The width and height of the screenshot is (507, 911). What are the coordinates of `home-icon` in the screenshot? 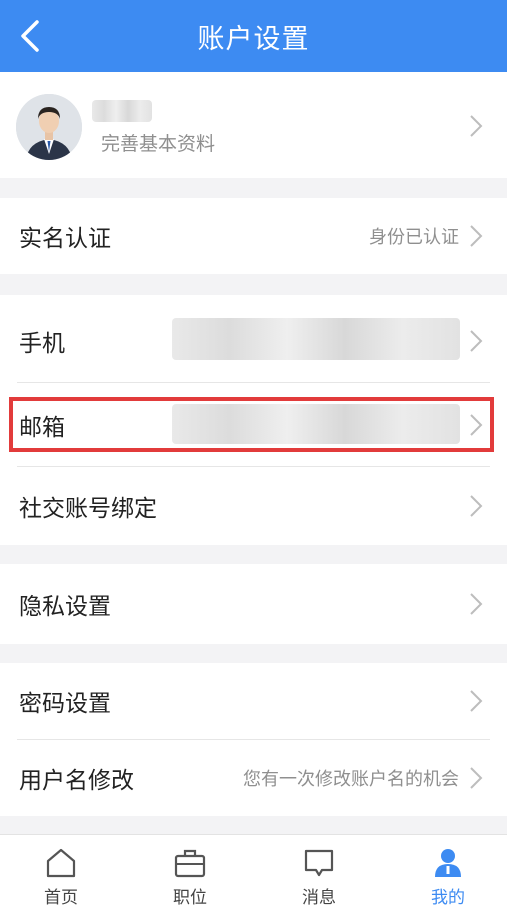 It's located at (61, 863).